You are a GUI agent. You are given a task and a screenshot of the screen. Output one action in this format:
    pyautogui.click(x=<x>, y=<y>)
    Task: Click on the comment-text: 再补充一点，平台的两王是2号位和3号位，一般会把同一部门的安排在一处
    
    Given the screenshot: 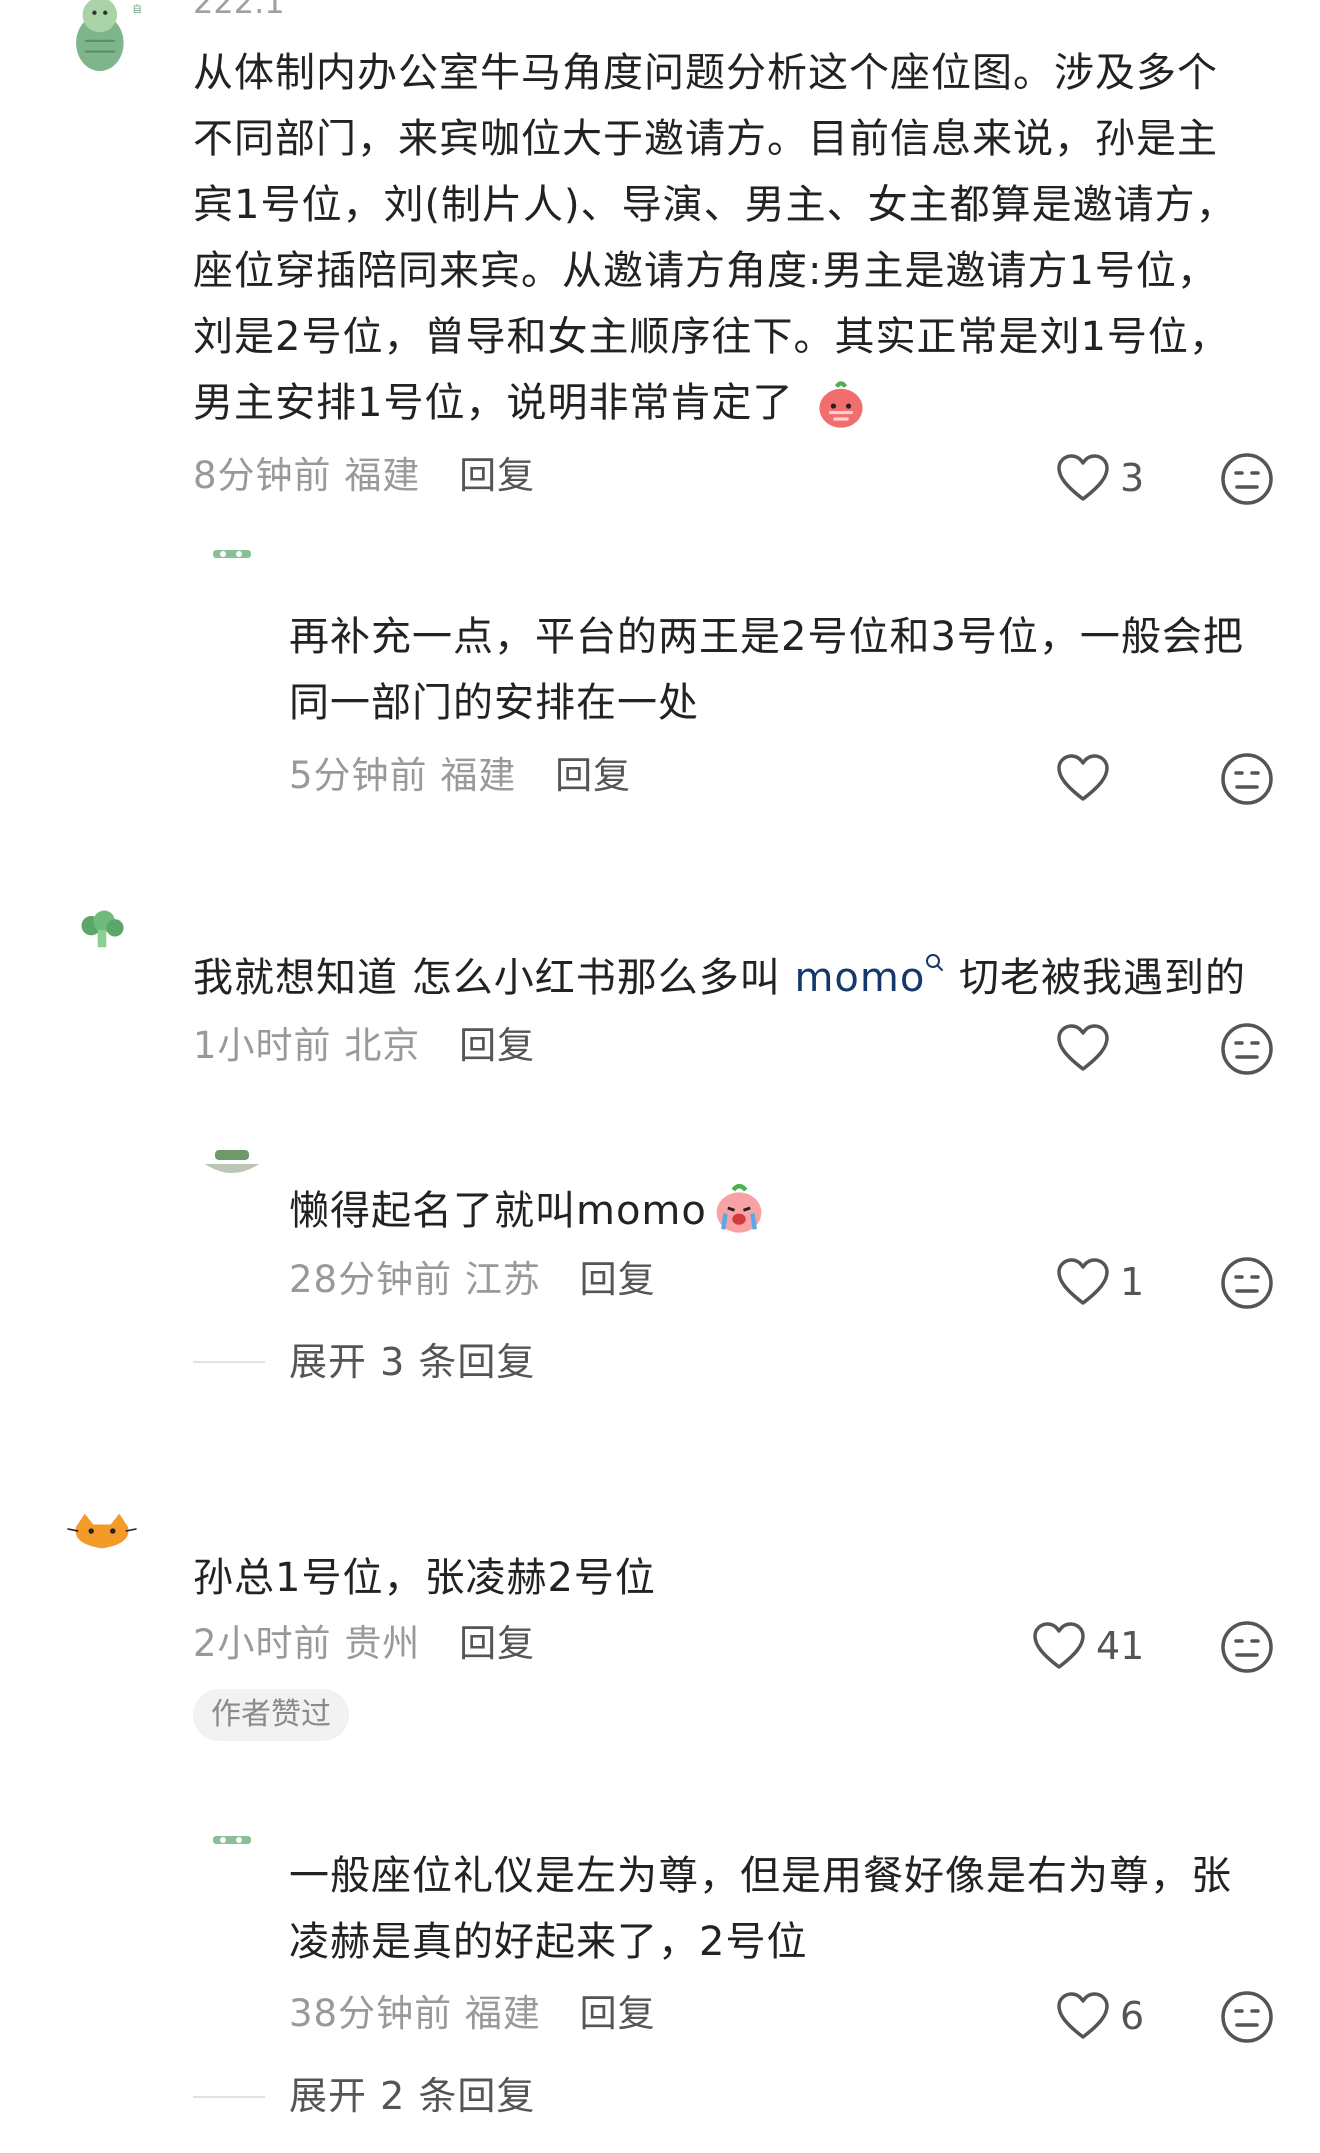 What is the action you would take?
    pyautogui.click(x=766, y=670)
    